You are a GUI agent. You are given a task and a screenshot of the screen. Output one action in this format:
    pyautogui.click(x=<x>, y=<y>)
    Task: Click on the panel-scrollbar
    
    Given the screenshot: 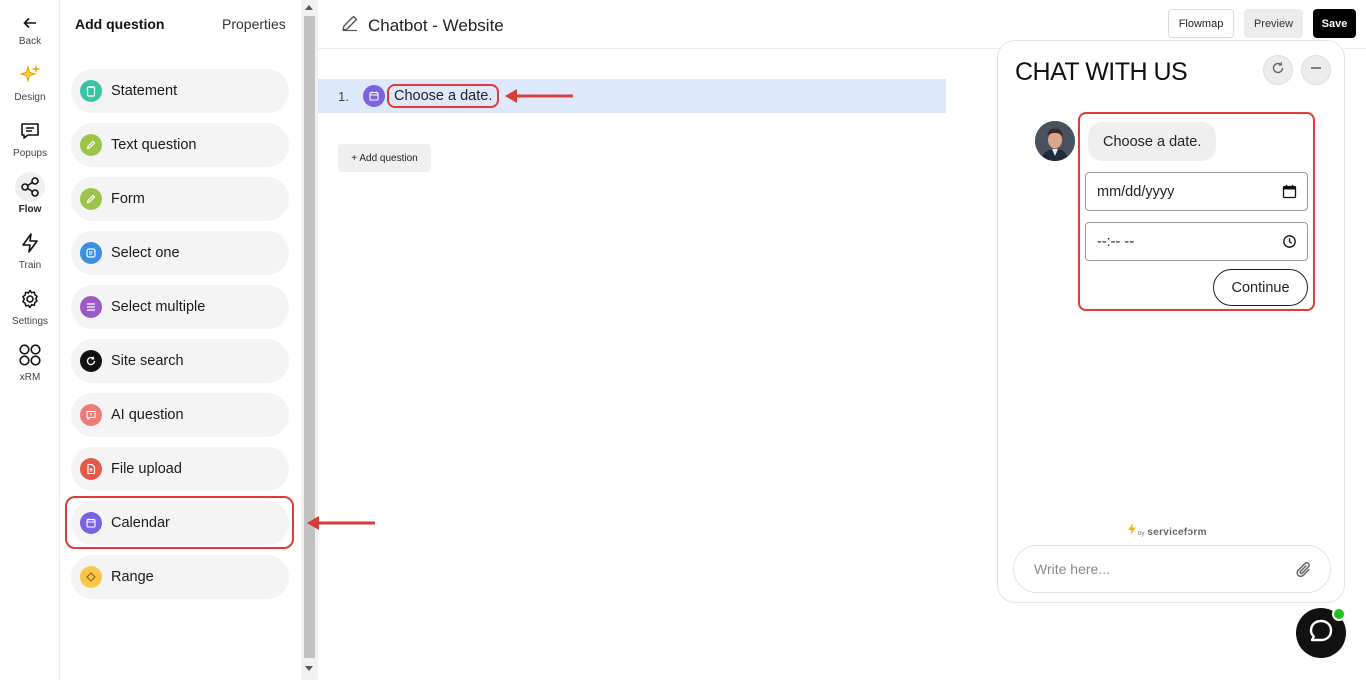 What is the action you would take?
    pyautogui.click(x=309, y=340)
    